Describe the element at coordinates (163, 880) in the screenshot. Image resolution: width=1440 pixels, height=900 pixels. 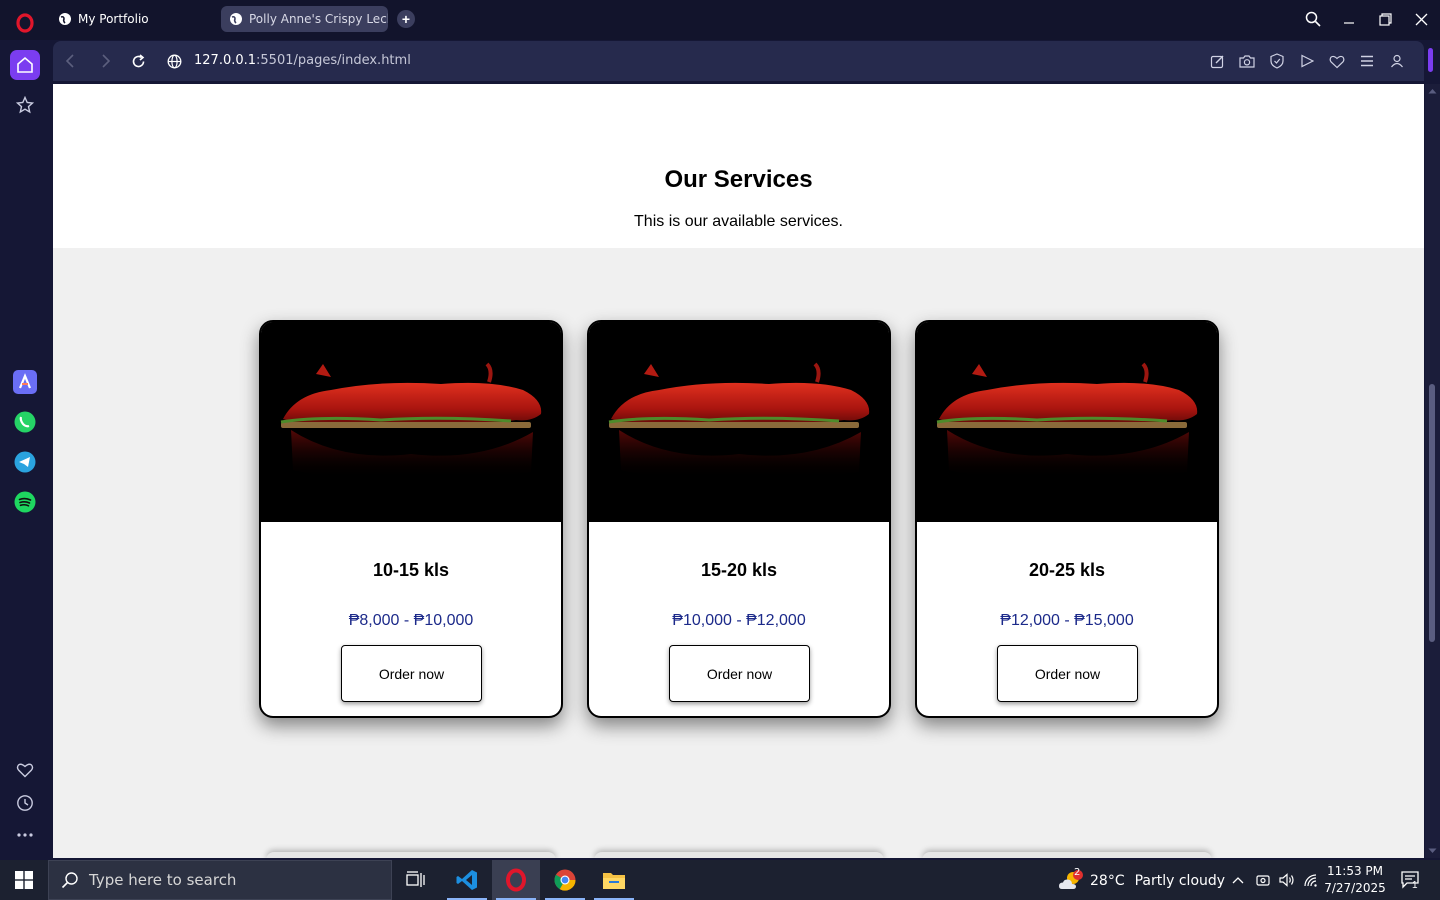
I see `search-placeholder: Type here to search` at that location.